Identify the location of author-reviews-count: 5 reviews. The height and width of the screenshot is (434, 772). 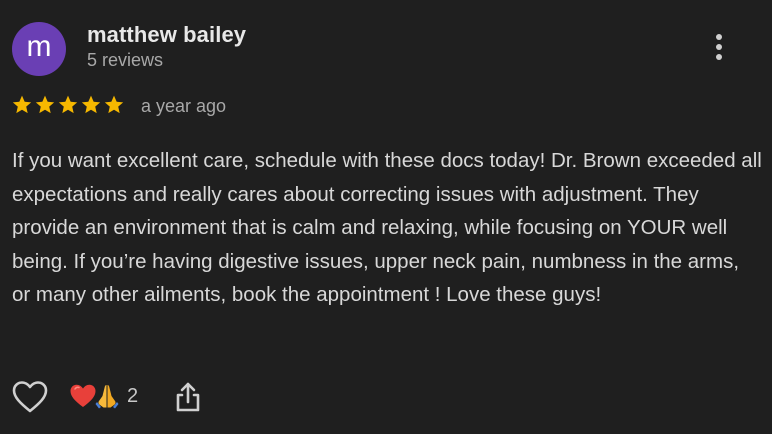
(125, 60).